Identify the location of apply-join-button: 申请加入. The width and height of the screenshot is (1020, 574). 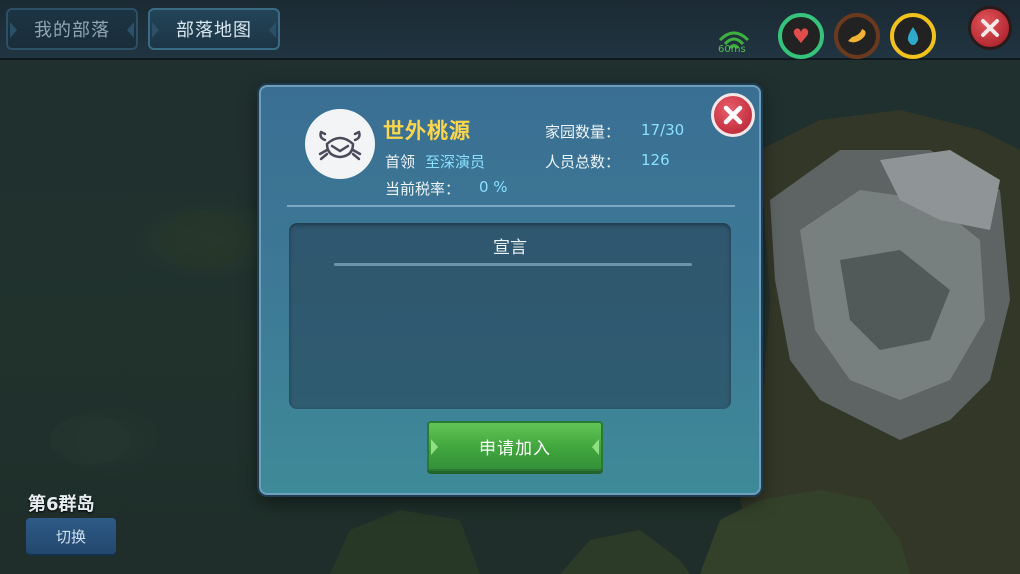
(515, 446).